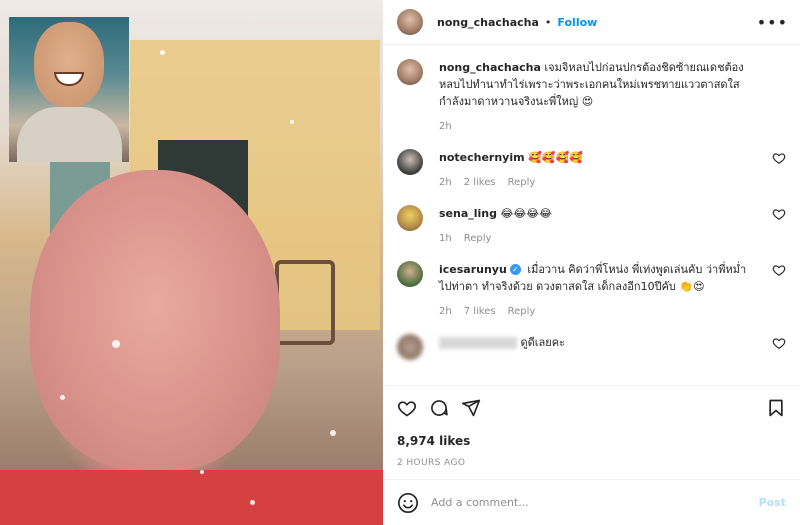 The width and height of the screenshot is (800, 525). What do you see at coordinates (526, 213) in the screenshot?
I see `comment-text: 😂😂😂😂` at bounding box center [526, 213].